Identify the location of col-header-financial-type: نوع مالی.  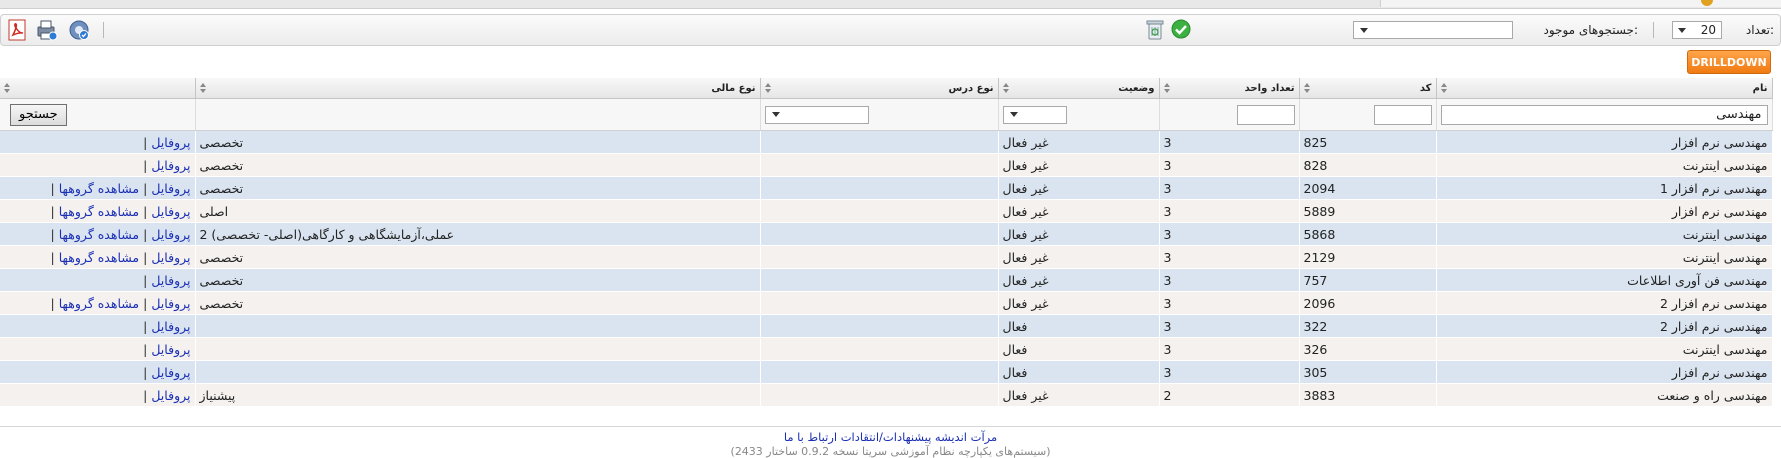
(478, 88).